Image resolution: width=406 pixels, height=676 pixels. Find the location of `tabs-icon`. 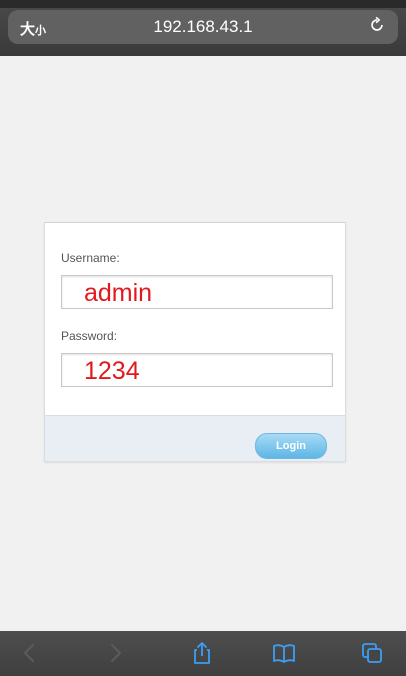

tabs-icon is located at coordinates (372, 653).